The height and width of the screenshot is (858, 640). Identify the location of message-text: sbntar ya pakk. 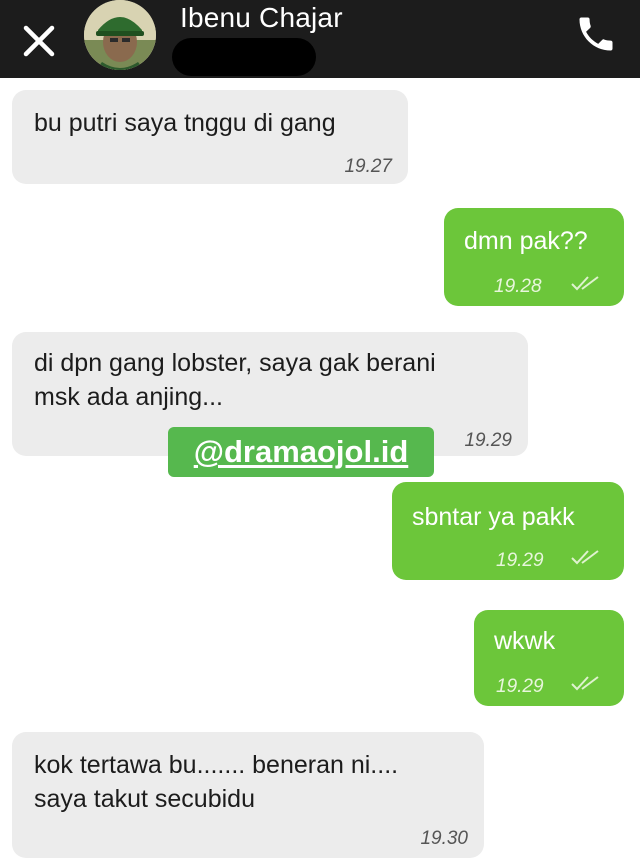
(493, 517).